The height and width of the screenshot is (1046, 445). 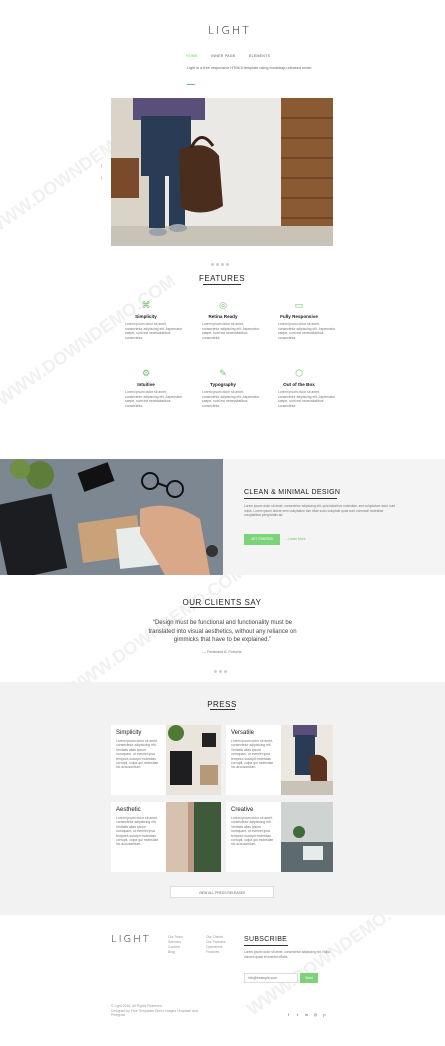 What do you see at coordinates (299, 373) in the screenshot?
I see `cube-icon: ⬡` at bounding box center [299, 373].